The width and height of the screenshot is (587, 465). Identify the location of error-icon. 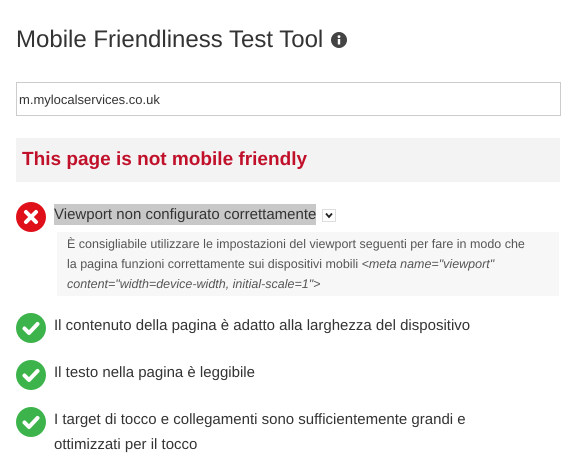
(31, 217).